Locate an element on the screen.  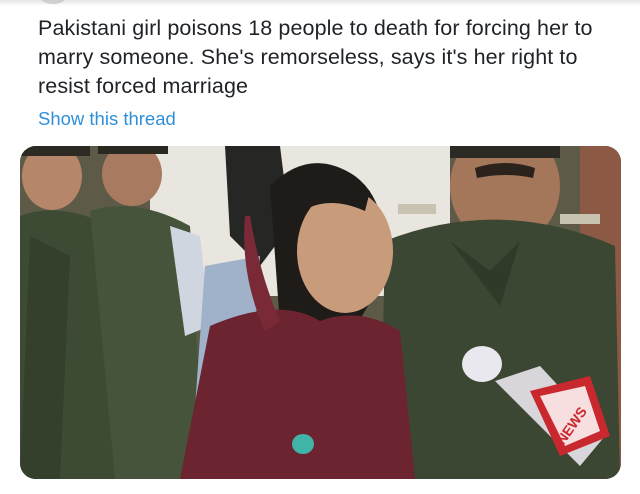
top-edge-divider is located at coordinates (320, 3).